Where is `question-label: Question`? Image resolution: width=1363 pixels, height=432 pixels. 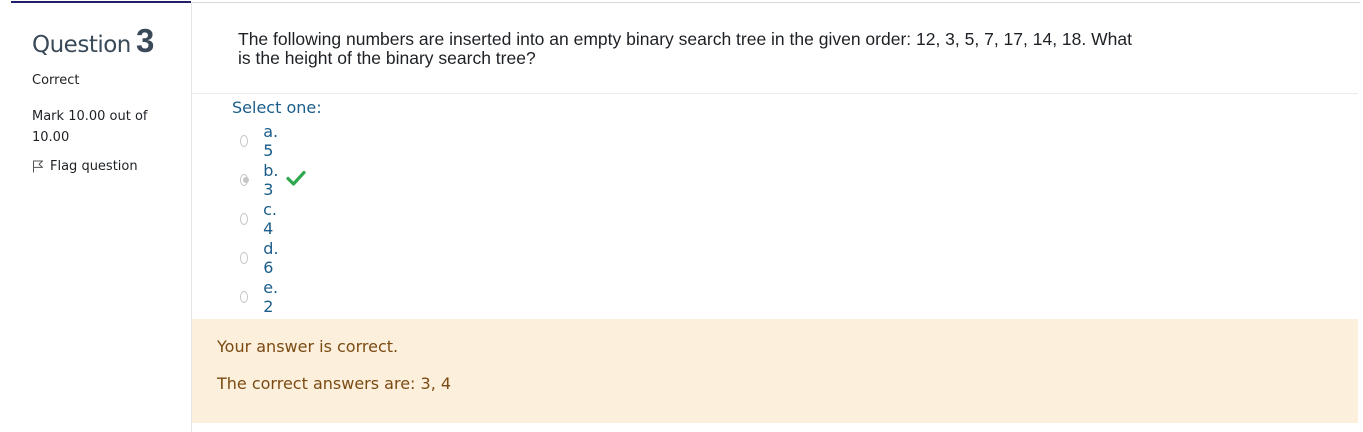
question-label: Question is located at coordinates (81, 45).